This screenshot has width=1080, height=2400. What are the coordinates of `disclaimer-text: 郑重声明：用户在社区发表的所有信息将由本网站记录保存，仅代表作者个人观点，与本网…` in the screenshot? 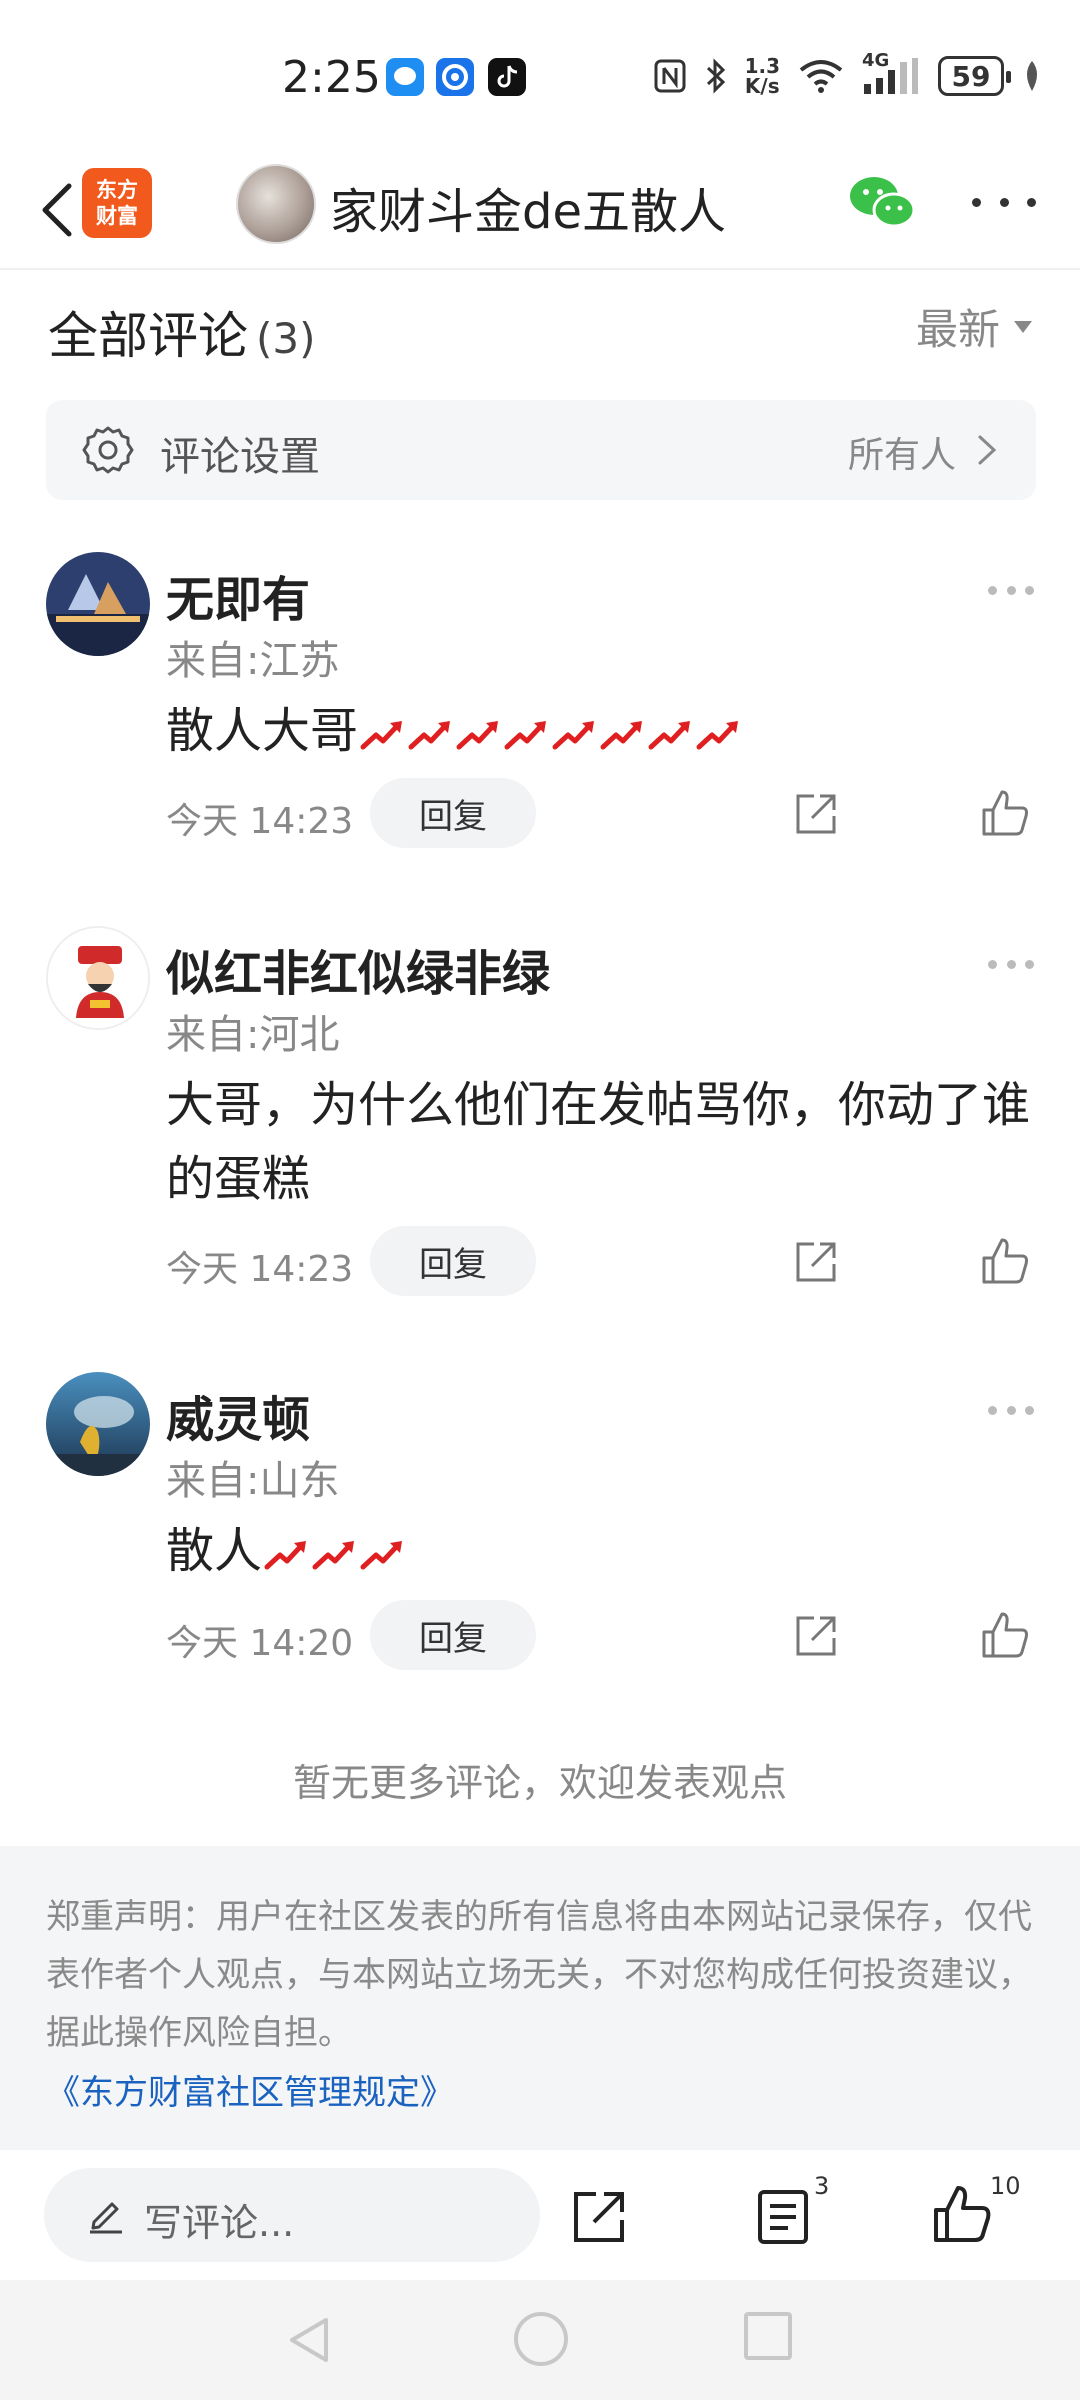 It's located at (539, 1975).